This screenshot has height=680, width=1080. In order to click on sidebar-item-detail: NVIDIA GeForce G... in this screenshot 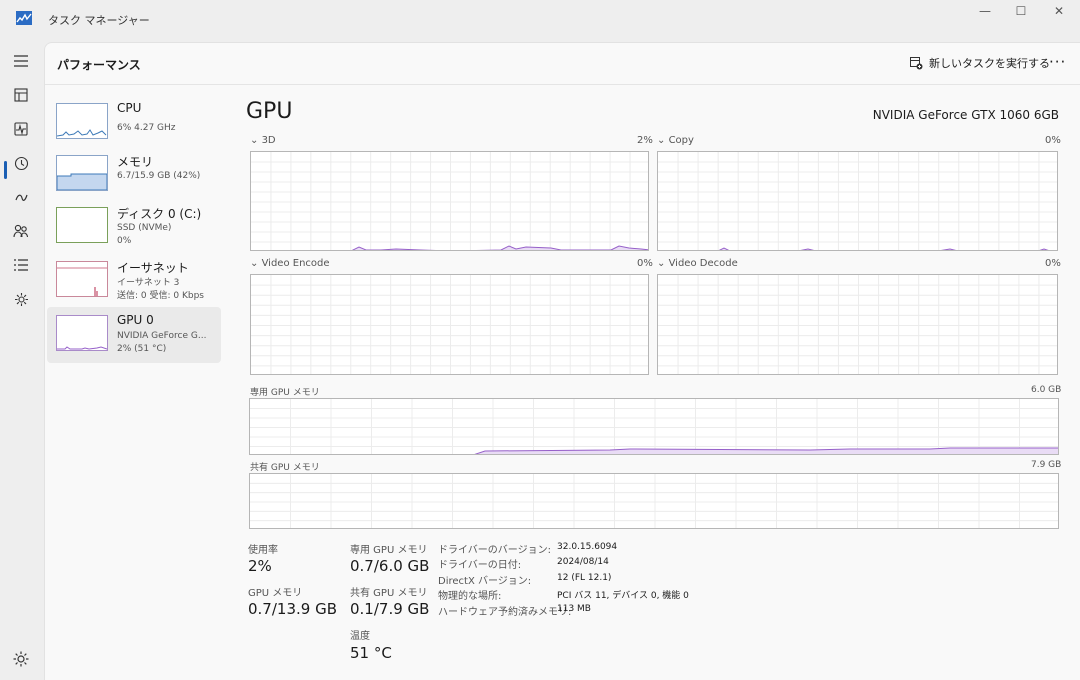, I will do `click(162, 336)`.